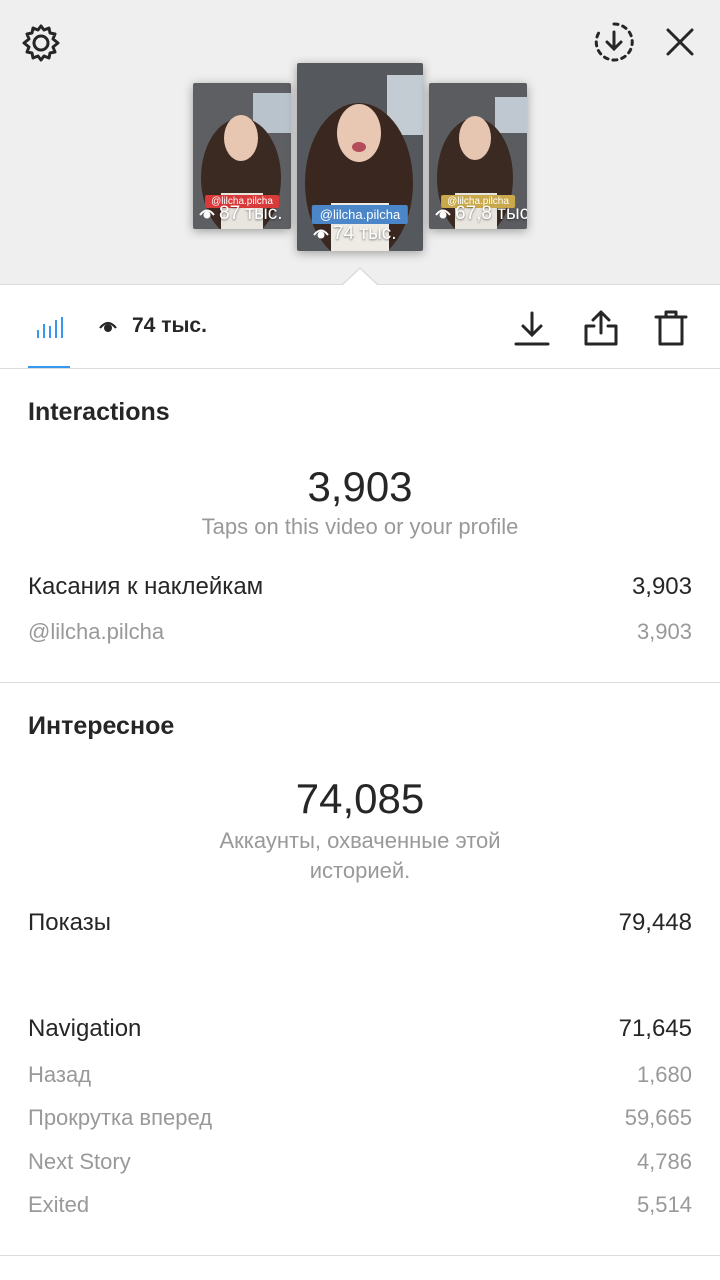 This screenshot has height=1280, width=720. What do you see at coordinates (69, 922) in the screenshot?
I see `impressions-label: Показы` at bounding box center [69, 922].